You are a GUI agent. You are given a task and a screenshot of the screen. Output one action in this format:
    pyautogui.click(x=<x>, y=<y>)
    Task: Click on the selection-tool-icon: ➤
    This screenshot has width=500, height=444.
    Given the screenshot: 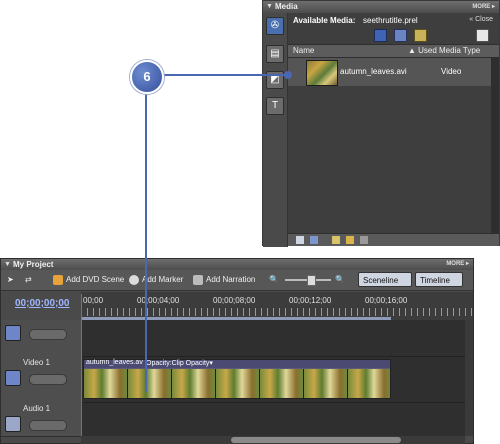 What is the action you would take?
    pyautogui.click(x=10, y=280)
    